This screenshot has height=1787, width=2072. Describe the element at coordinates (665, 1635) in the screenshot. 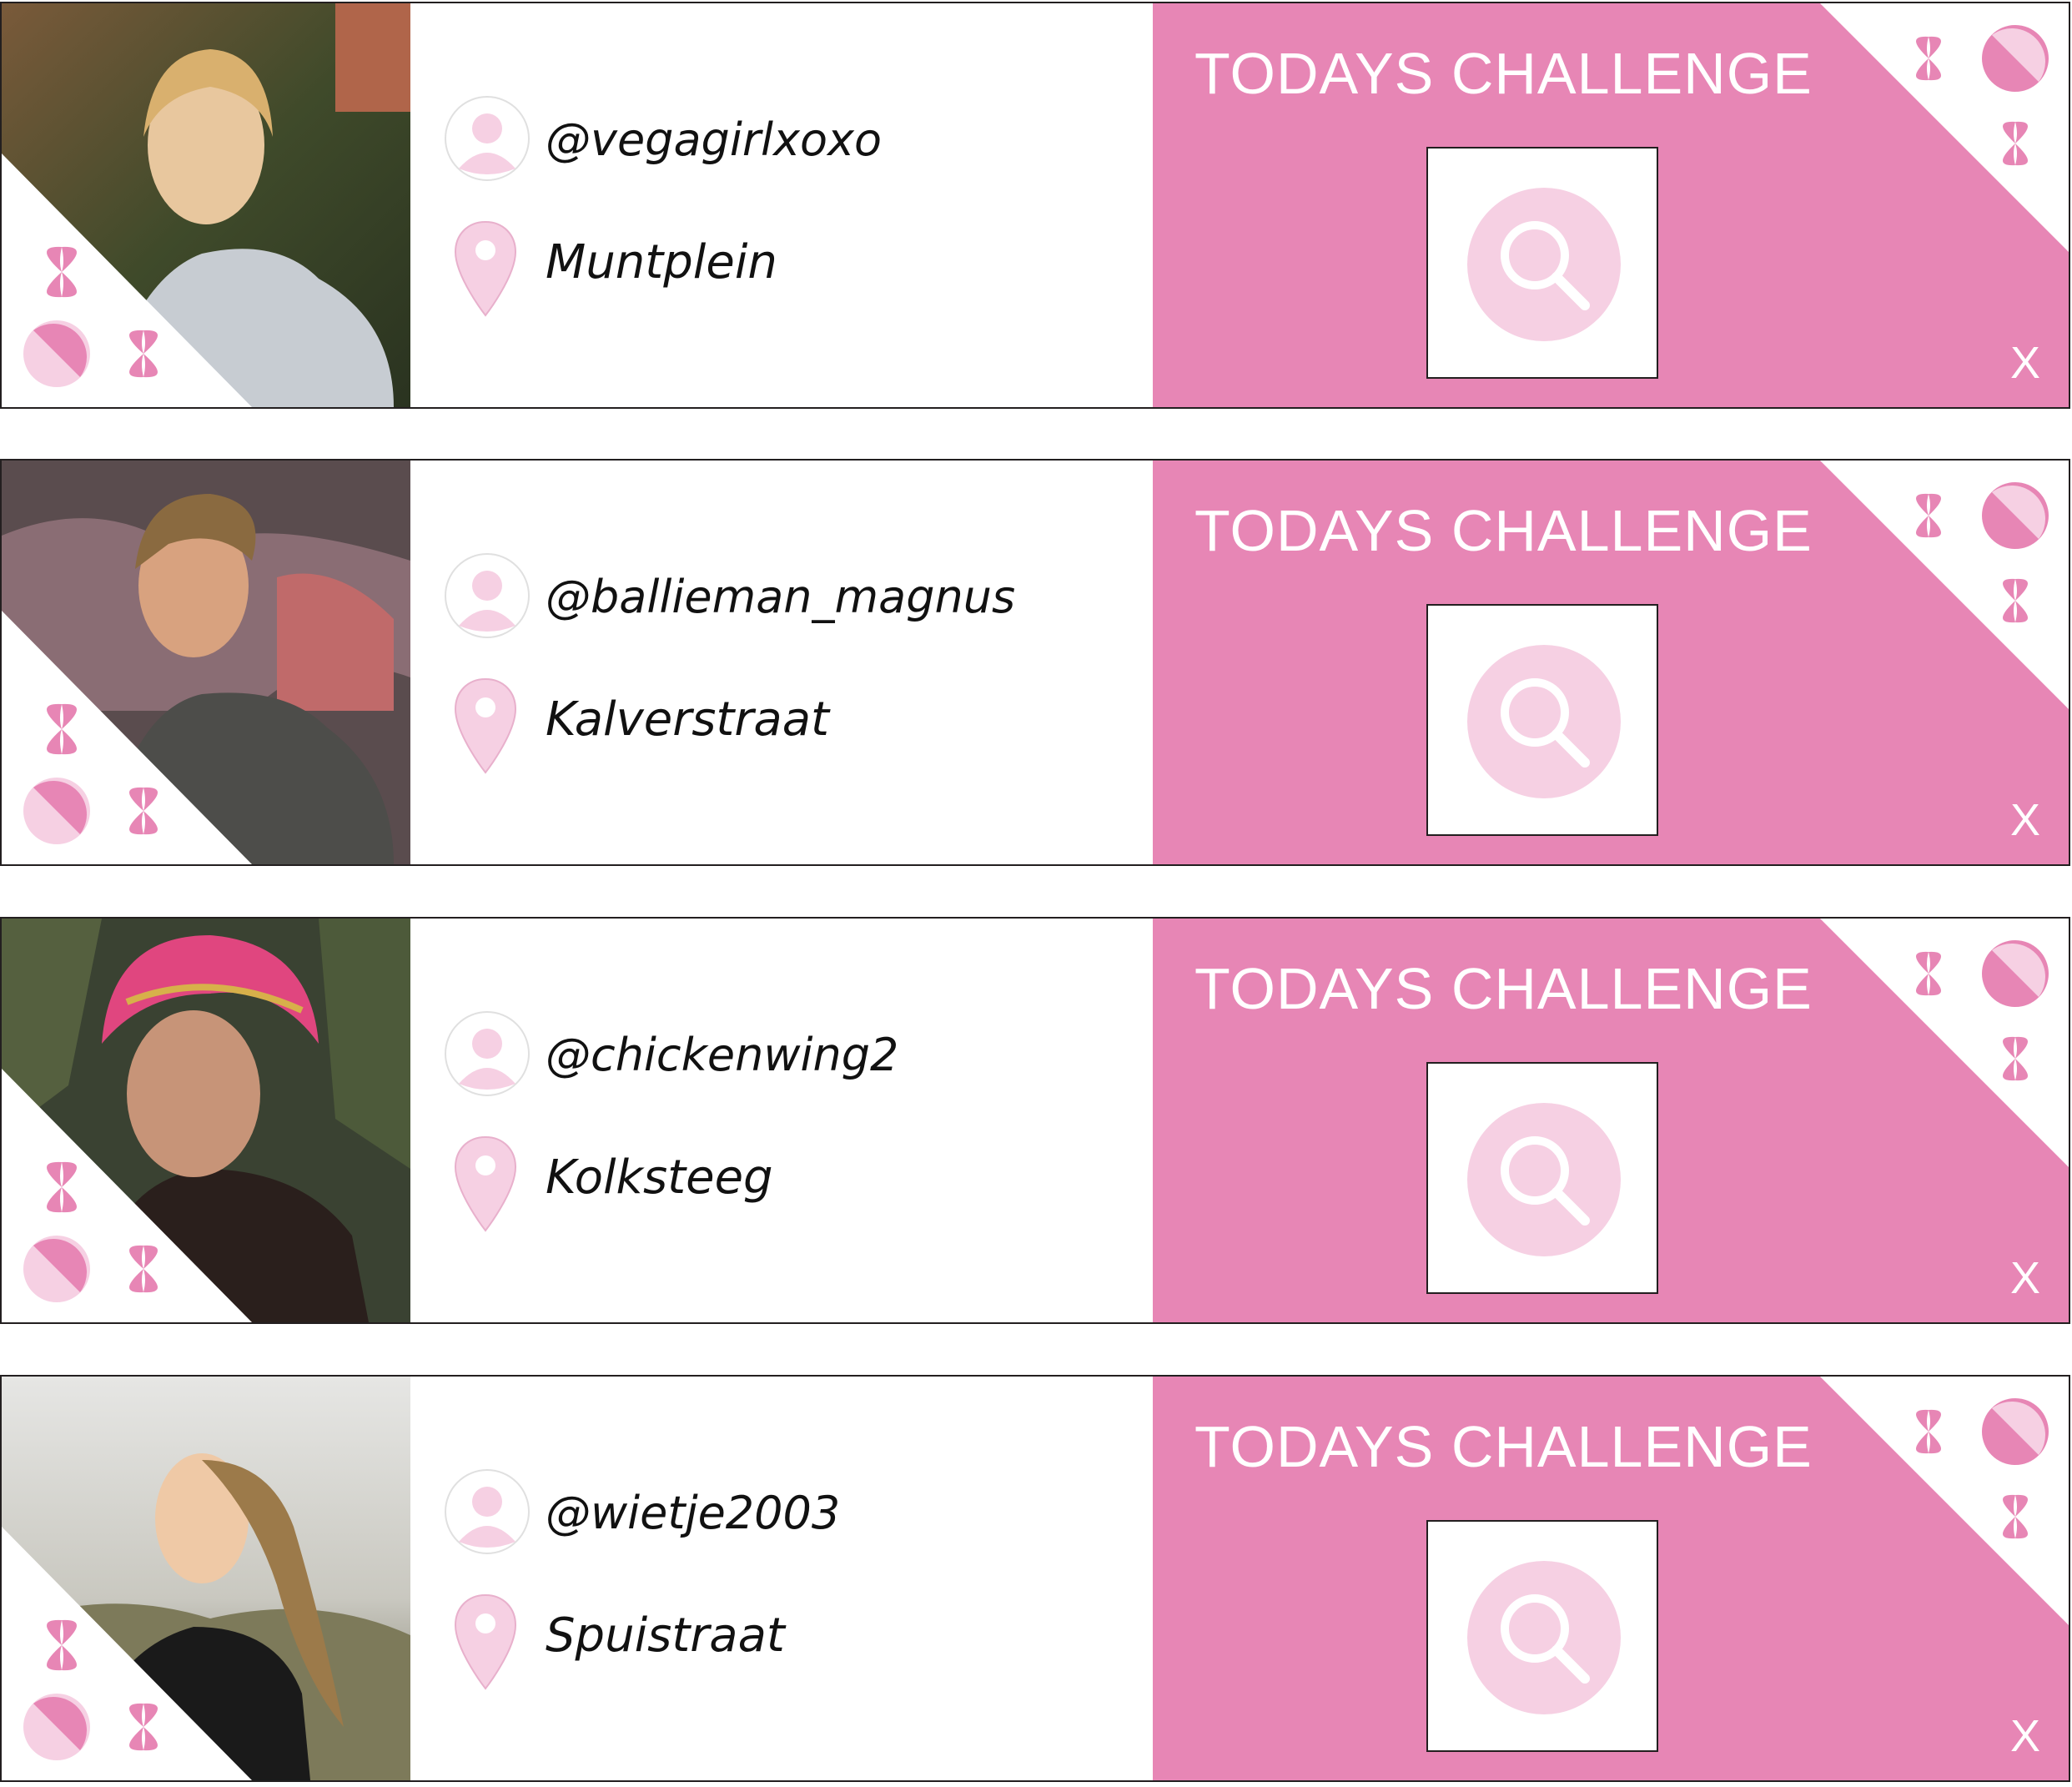

I see `location-label: Spuistraat` at that location.